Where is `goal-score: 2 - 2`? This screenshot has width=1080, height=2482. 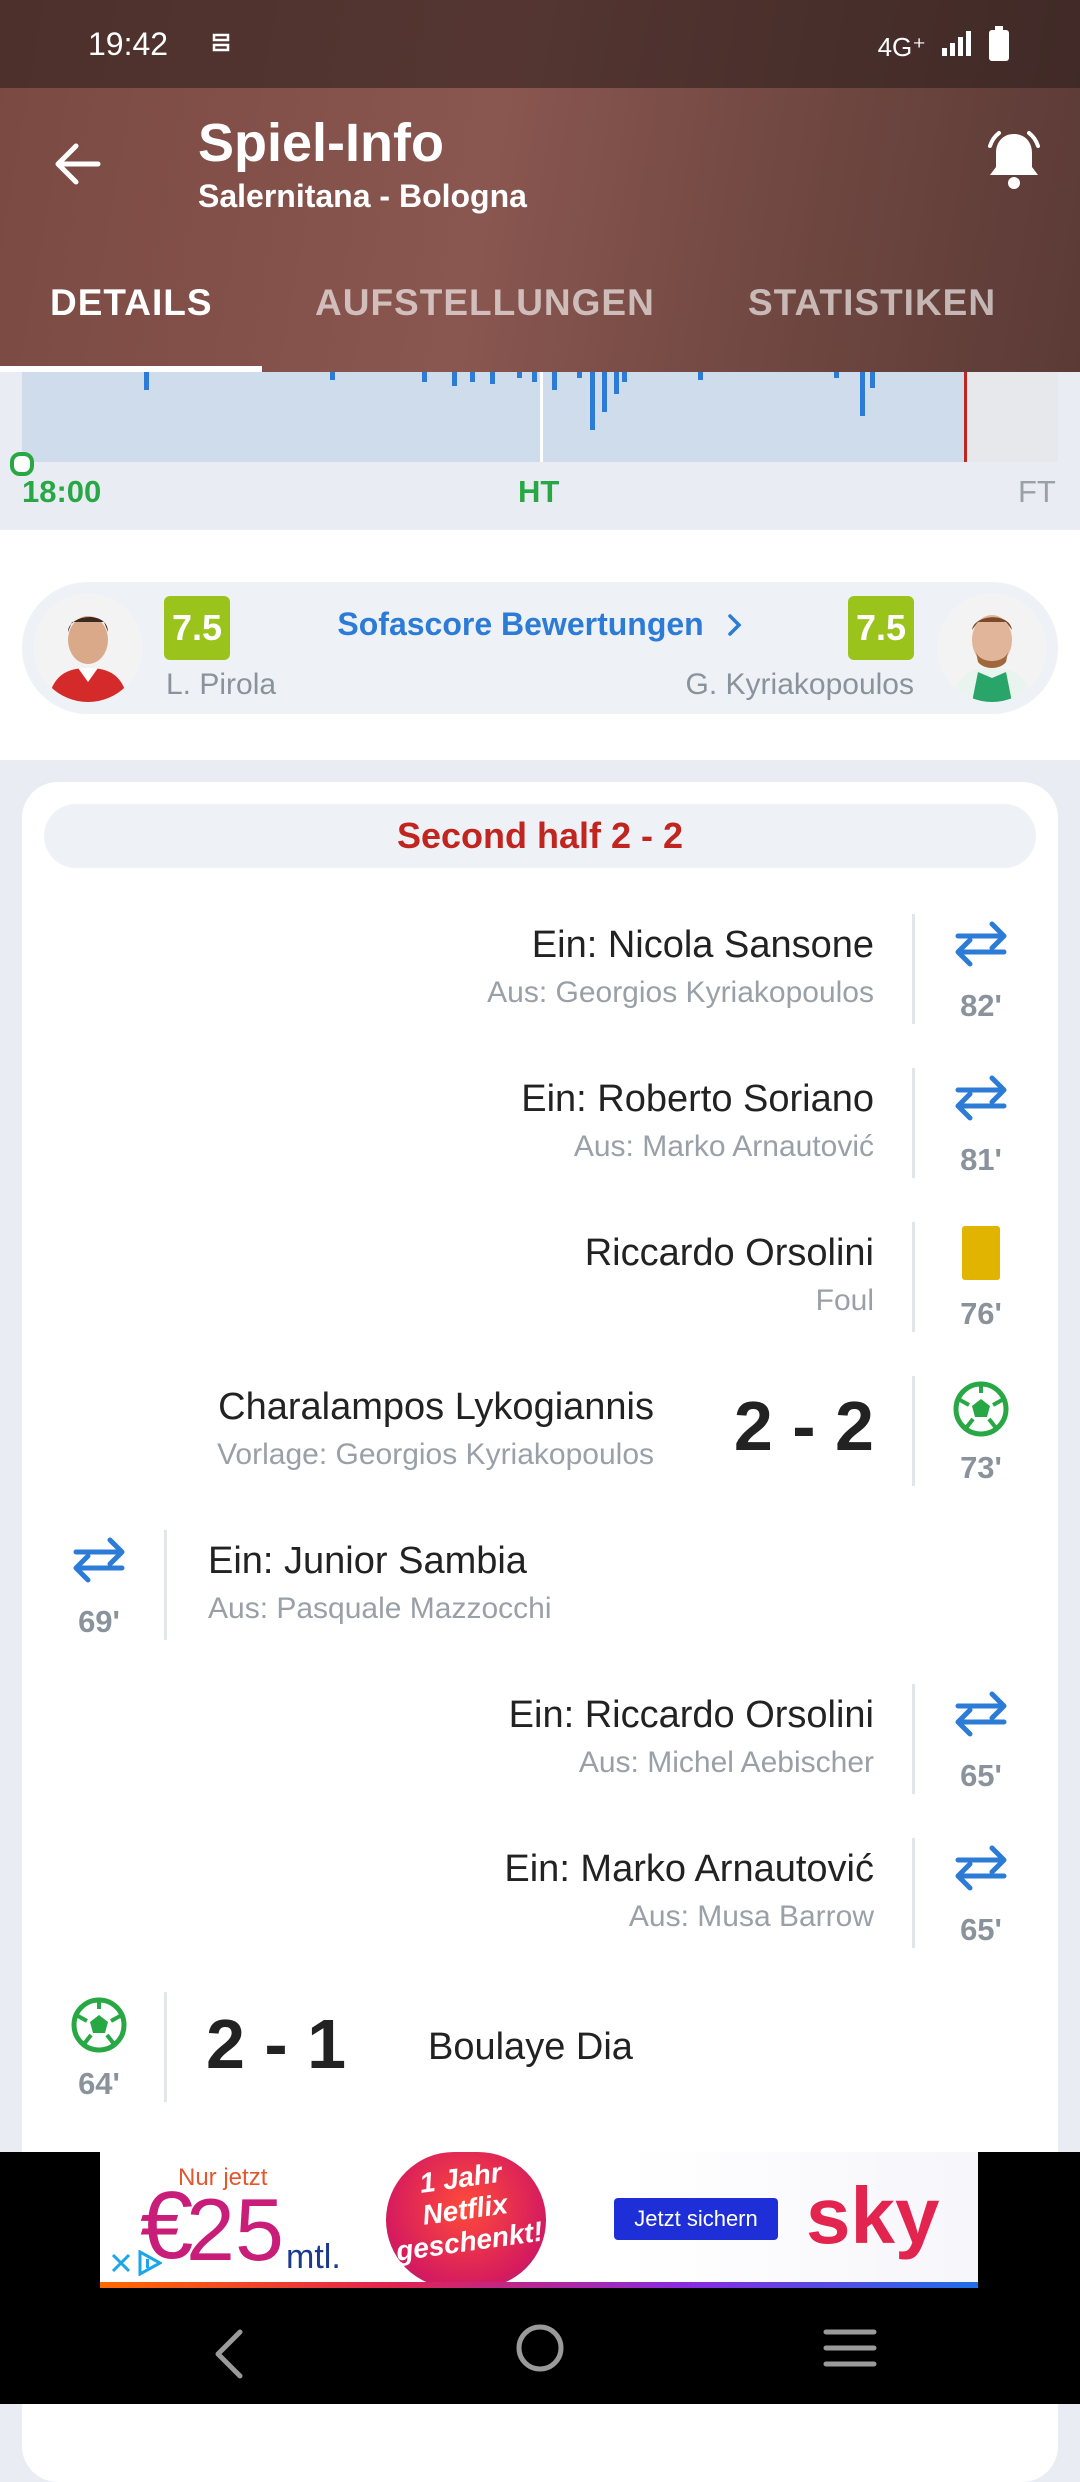 goal-score: 2 - 2 is located at coordinates (803, 1426).